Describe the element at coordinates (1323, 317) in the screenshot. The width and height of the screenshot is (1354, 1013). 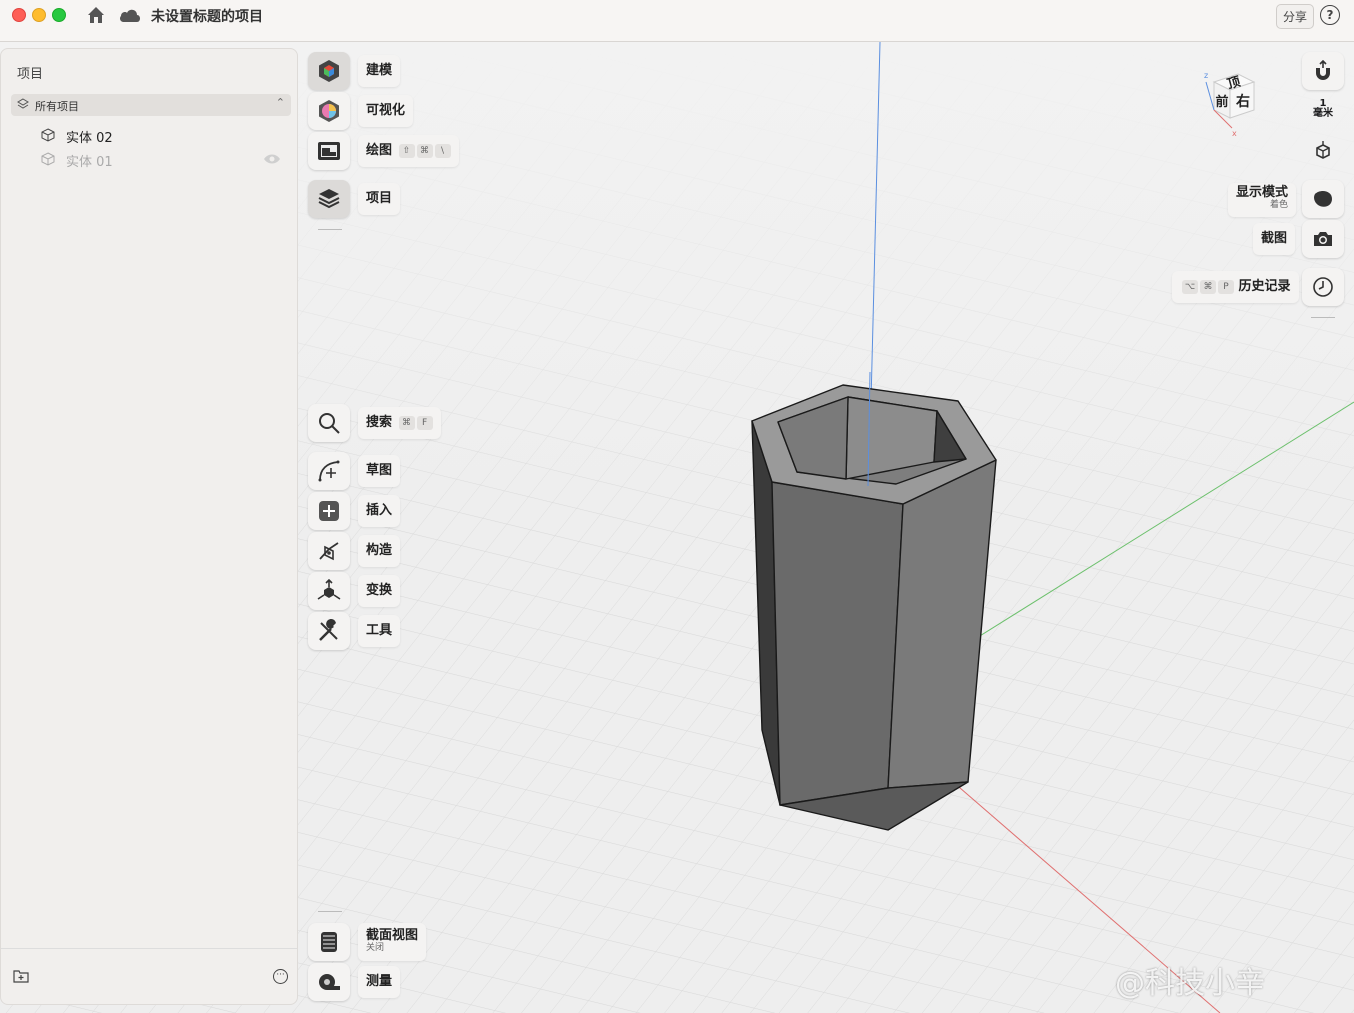
I see `right-toolbar-divider` at that location.